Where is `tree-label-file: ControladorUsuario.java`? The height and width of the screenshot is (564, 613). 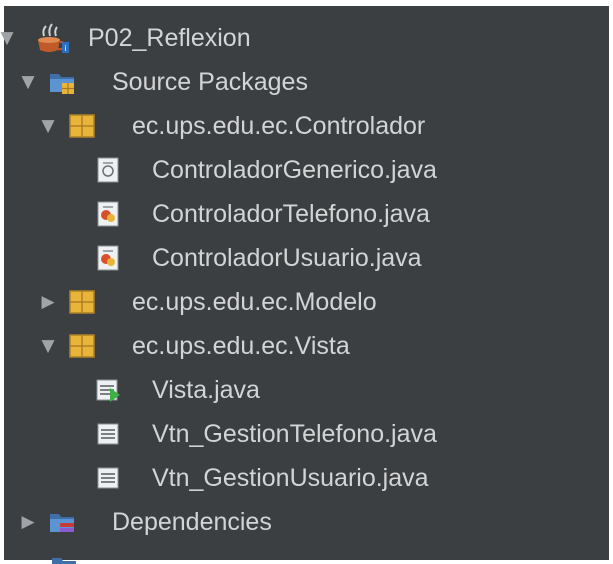 tree-label-file: ControladorUsuario.java is located at coordinates (287, 258).